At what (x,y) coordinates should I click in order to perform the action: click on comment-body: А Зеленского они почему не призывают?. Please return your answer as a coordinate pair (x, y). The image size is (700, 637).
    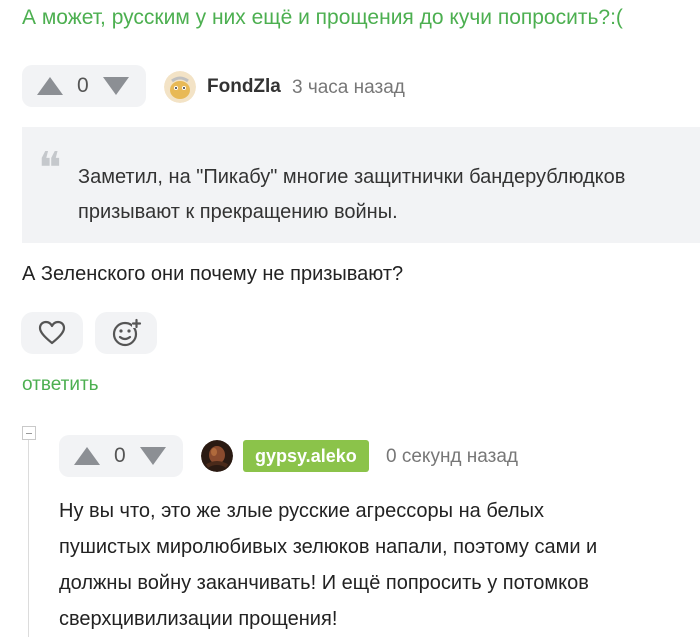
    Looking at the image, I should click on (213, 274).